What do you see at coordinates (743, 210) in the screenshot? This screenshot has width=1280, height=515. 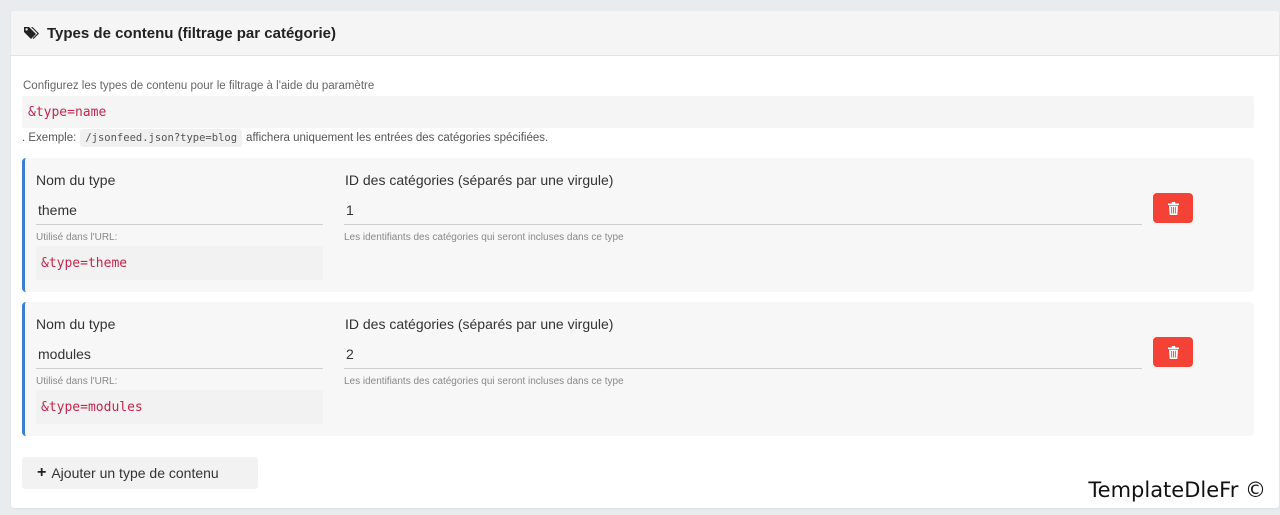 I see `category-ids-input: 1` at bounding box center [743, 210].